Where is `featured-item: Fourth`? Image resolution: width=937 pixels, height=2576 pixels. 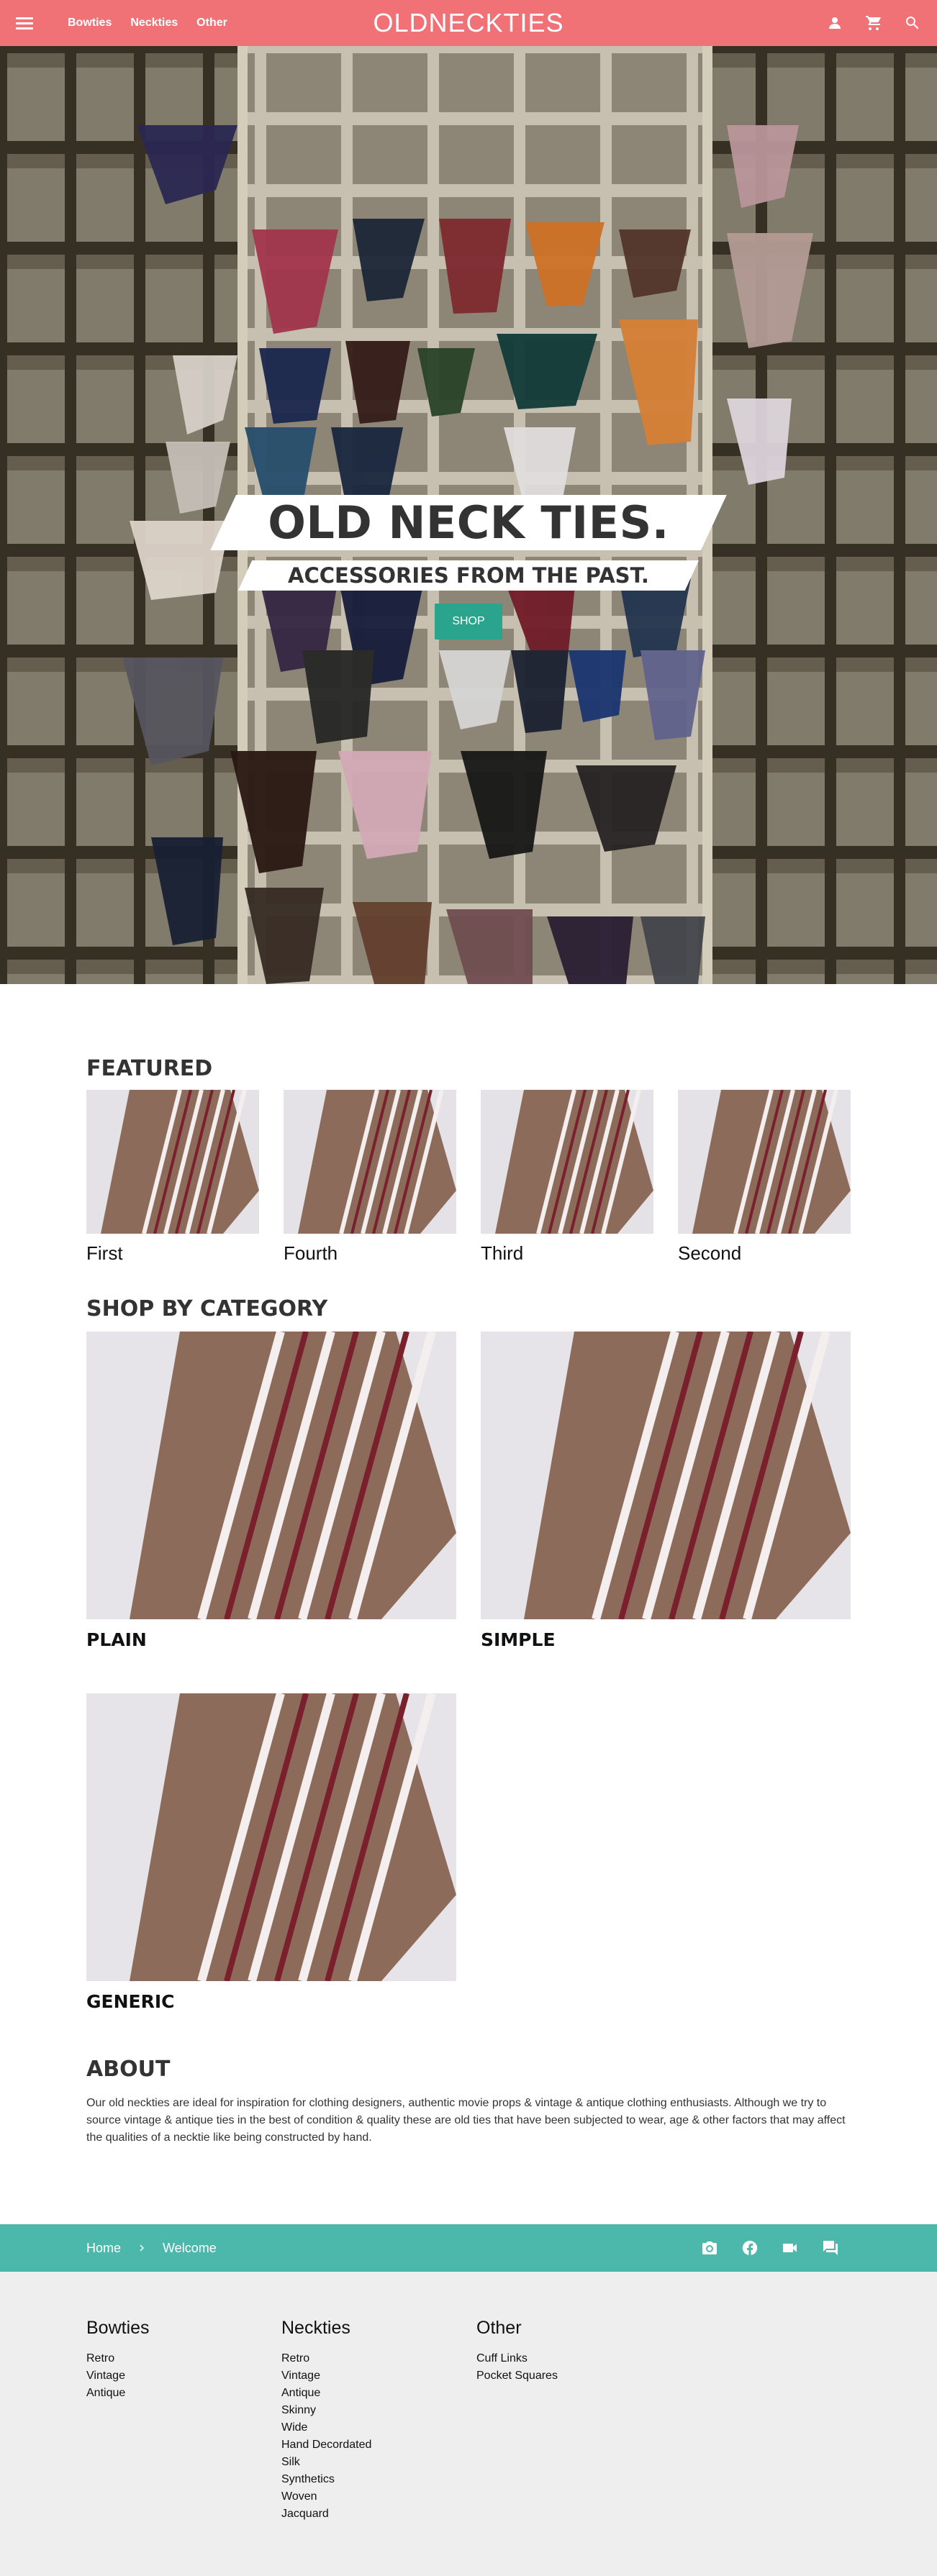
featured-item: Fourth is located at coordinates (370, 1177).